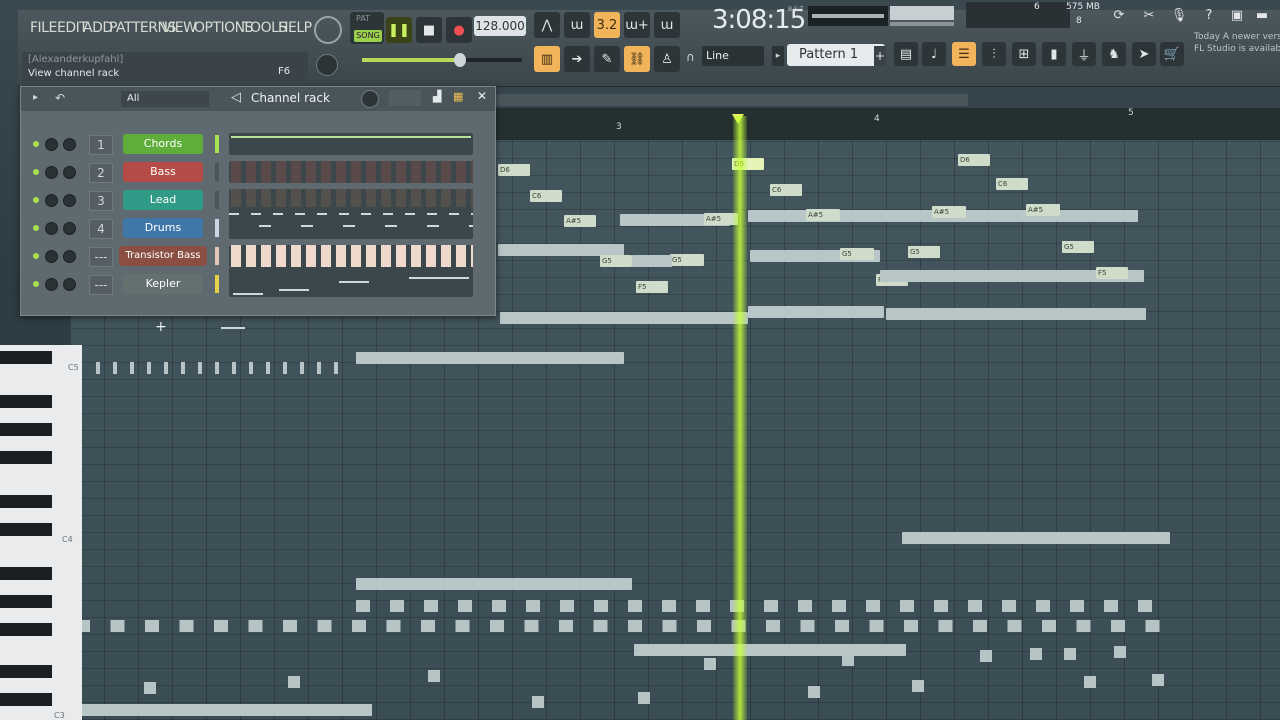  What do you see at coordinates (1024, 54) in the screenshot?
I see `browser-button: ⊞` at bounding box center [1024, 54].